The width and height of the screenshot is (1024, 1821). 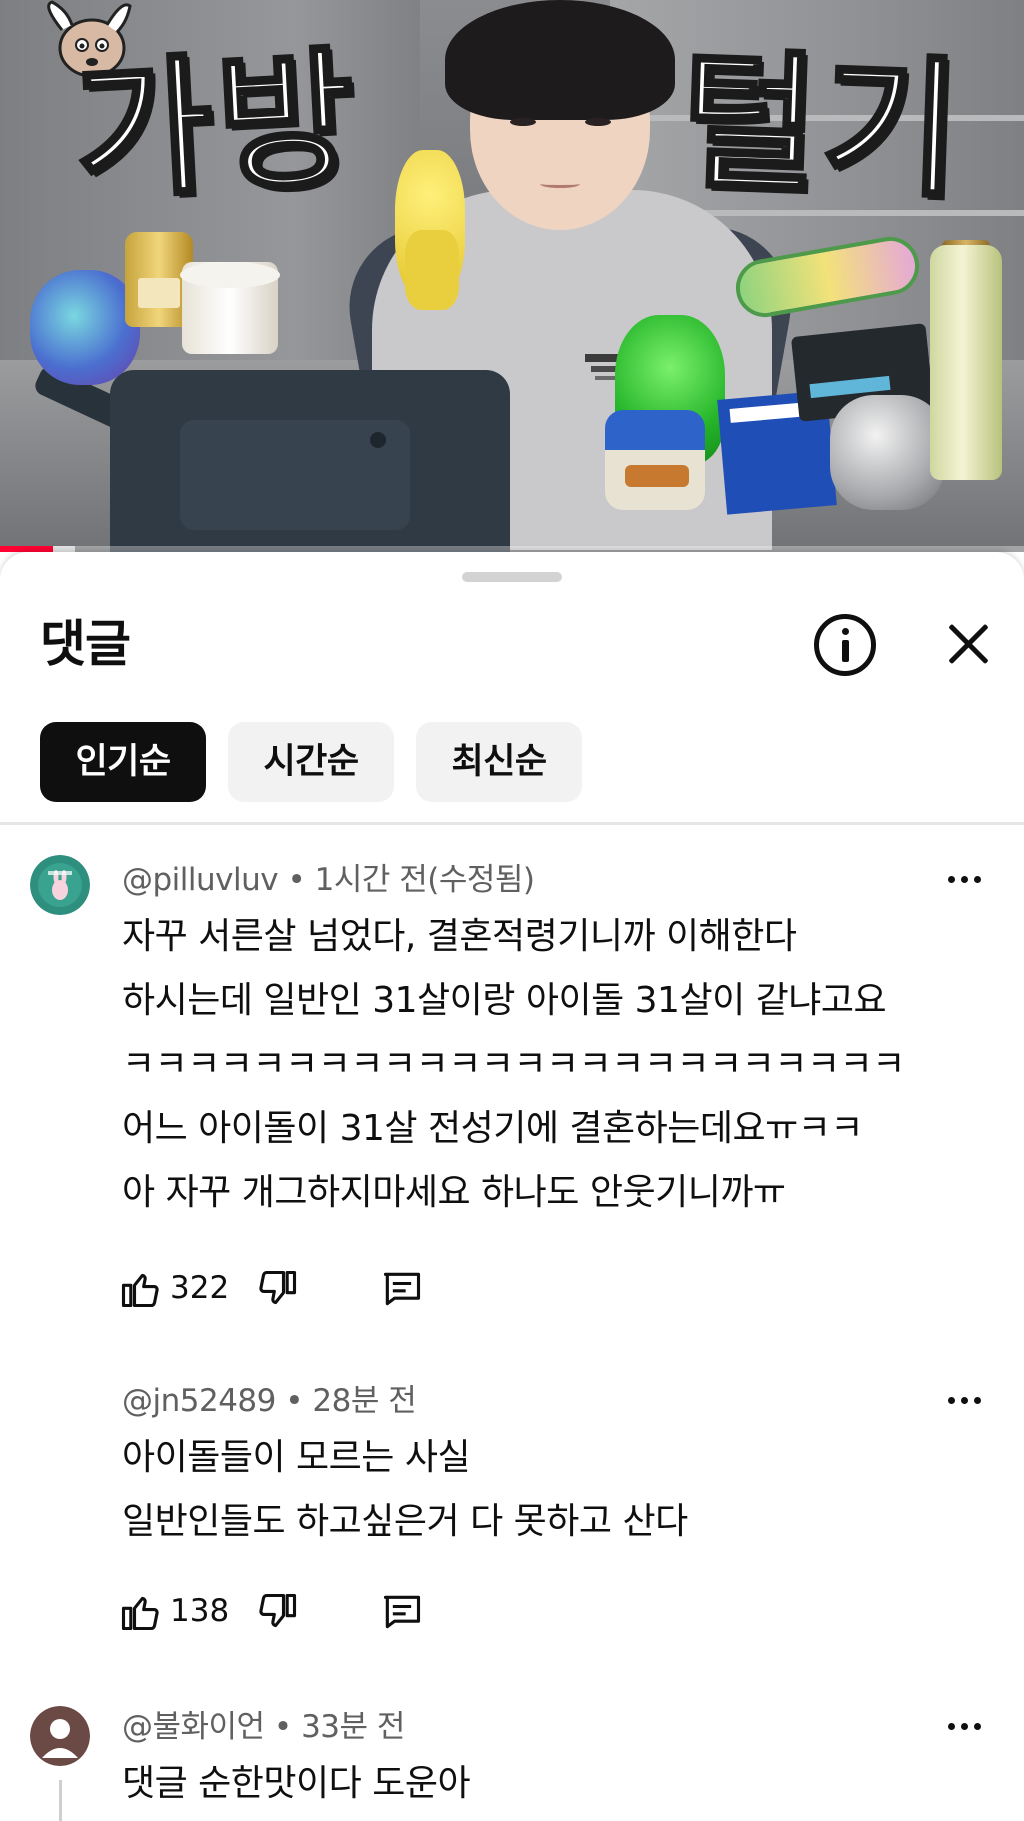 I want to click on video-title-overlay-right: 털기, so click(x=822, y=127).